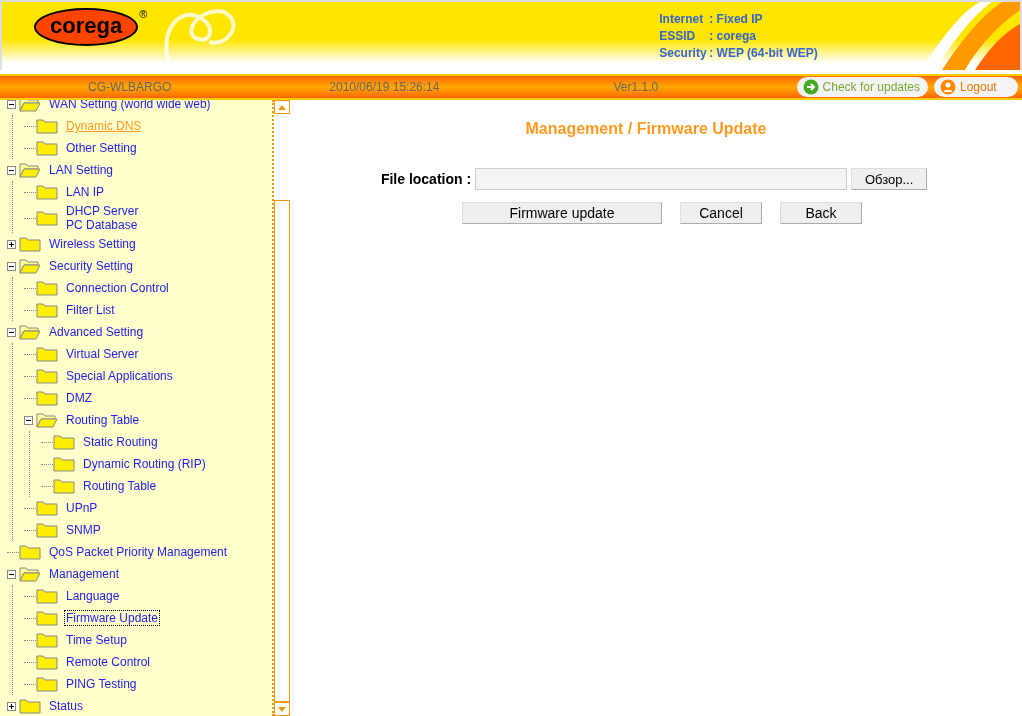  Describe the element at coordinates (646, 129) in the screenshot. I see `page-title: Management / Firmware Update` at that location.